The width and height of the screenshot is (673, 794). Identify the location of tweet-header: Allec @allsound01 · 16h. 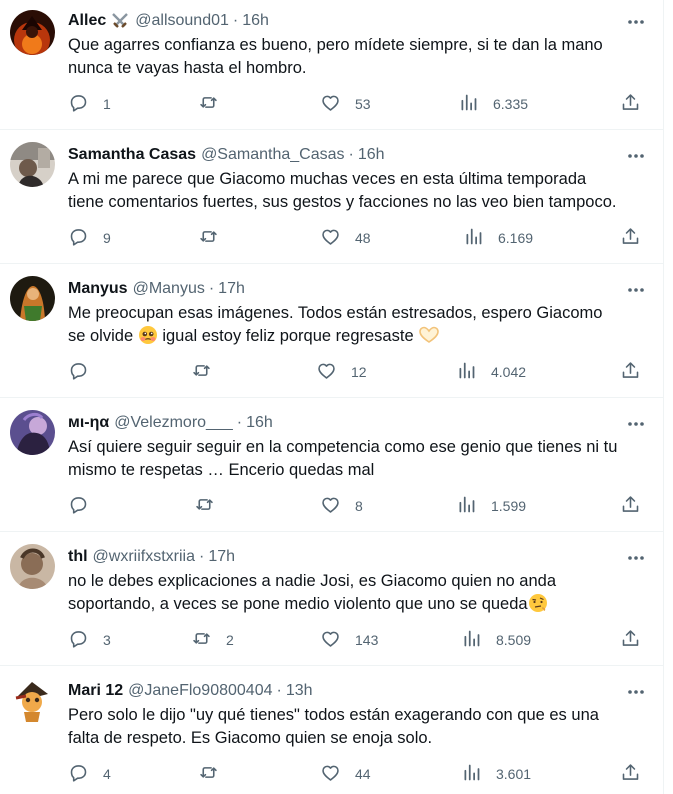
(345, 21).